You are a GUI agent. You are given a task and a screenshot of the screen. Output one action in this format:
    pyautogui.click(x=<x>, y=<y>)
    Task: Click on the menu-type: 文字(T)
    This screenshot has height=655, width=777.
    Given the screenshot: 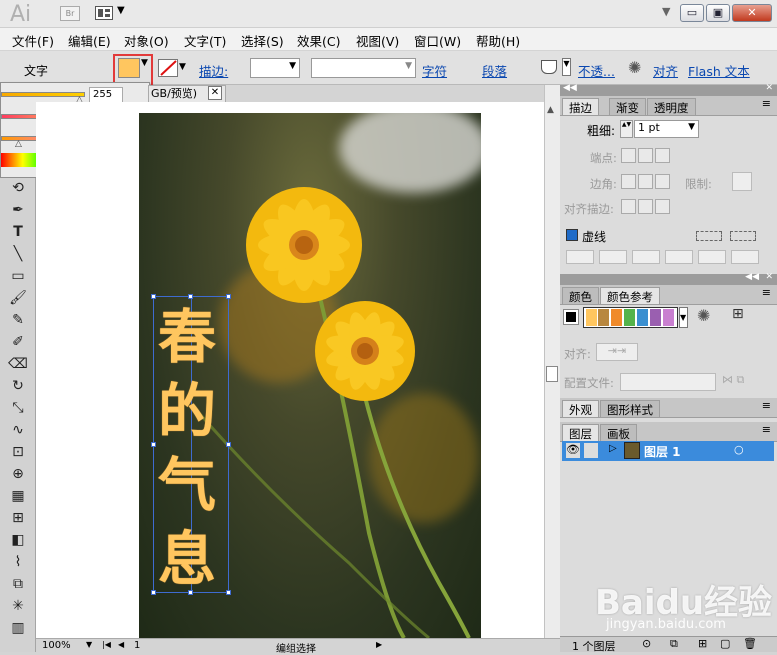 What is the action you would take?
    pyautogui.click(x=205, y=40)
    